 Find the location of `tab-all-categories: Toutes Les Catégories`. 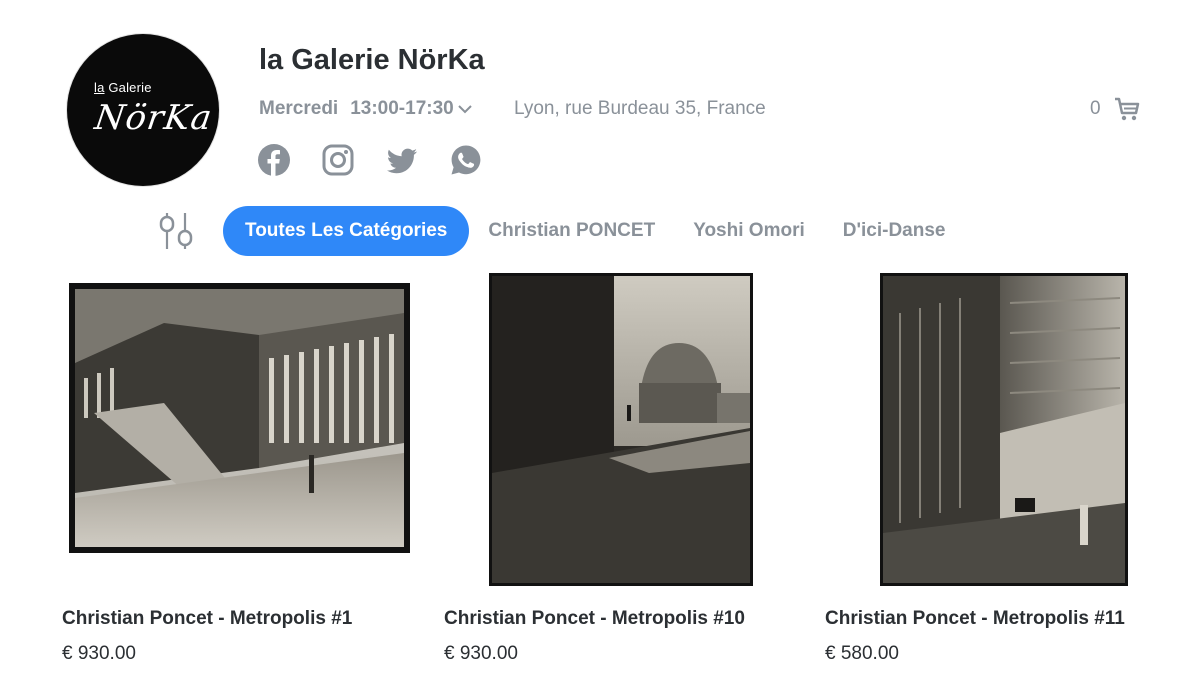

tab-all-categories: Toutes Les Catégories is located at coordinates (346, 231).